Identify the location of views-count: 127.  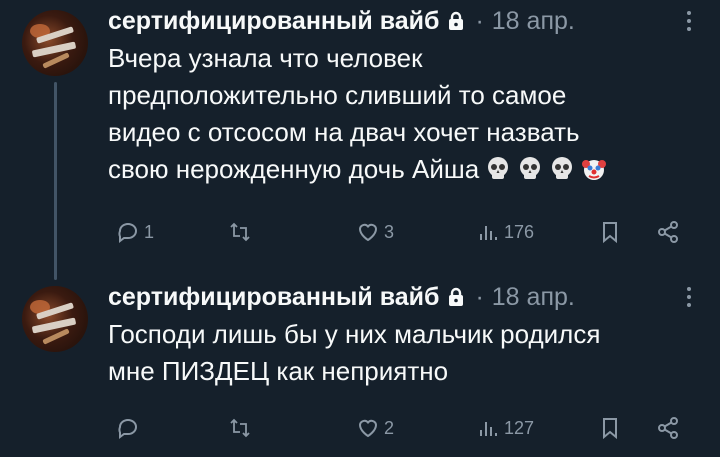
(519, 427).